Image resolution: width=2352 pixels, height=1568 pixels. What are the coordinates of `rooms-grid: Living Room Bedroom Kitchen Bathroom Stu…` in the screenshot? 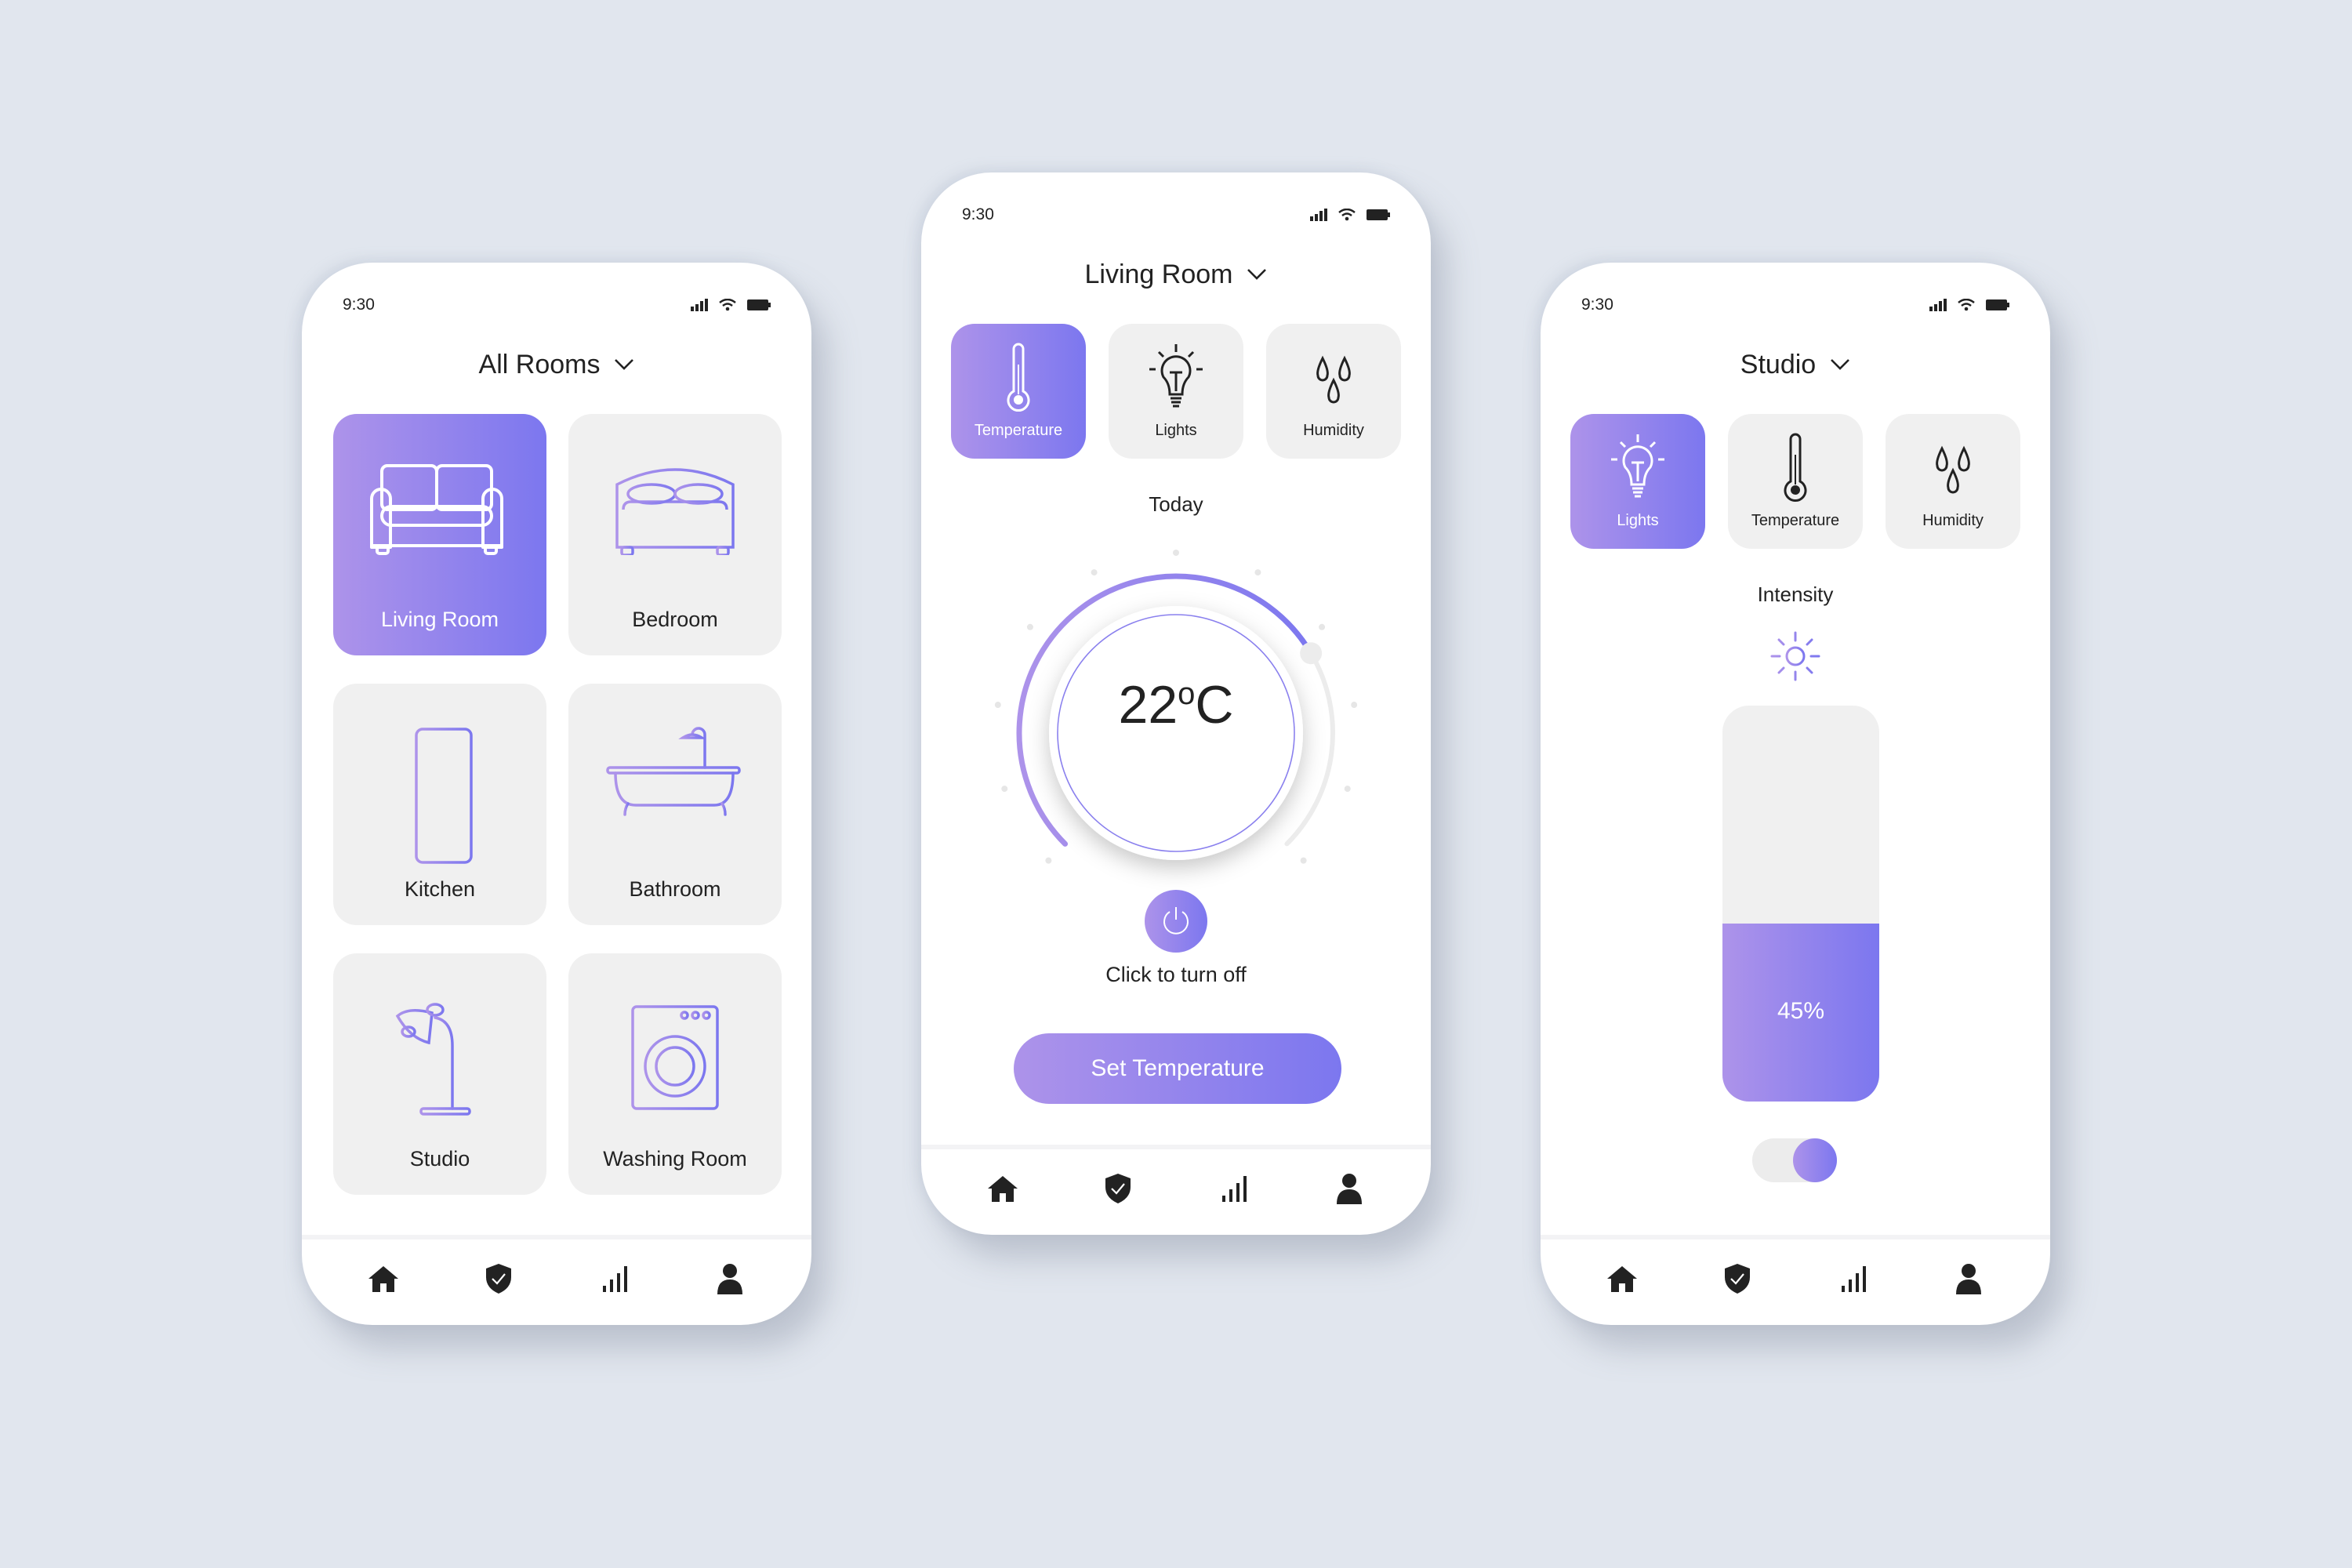 It's located at (557, 804).